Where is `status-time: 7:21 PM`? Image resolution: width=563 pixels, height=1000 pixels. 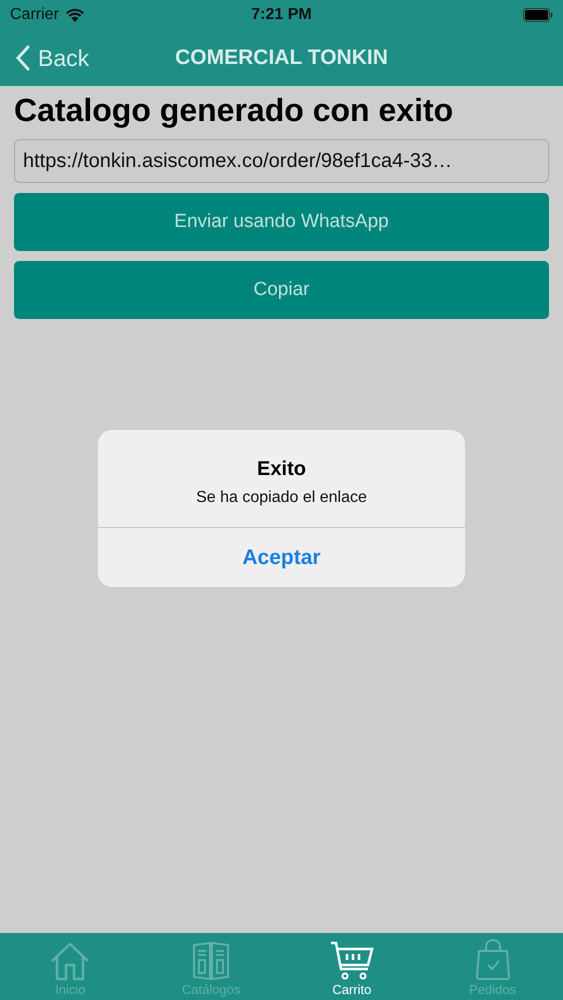 status-time: 7:21 PM is located at coordinates (281, 15).